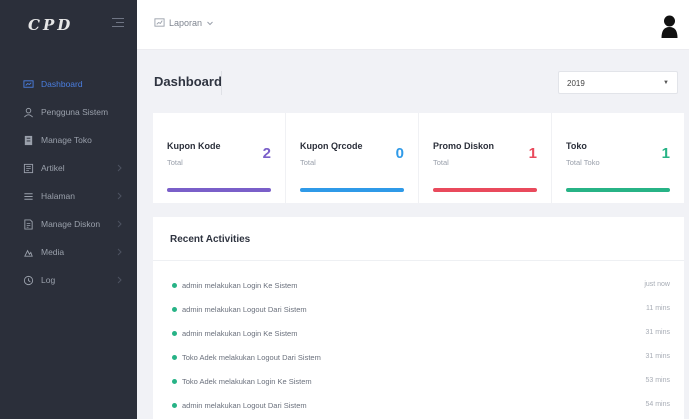  What do you see at coordinates (418, 286) in the screenshot?
I see `activity-item: admin melakukan Login Ke Sistem just now` at bounding box center [418, 286].